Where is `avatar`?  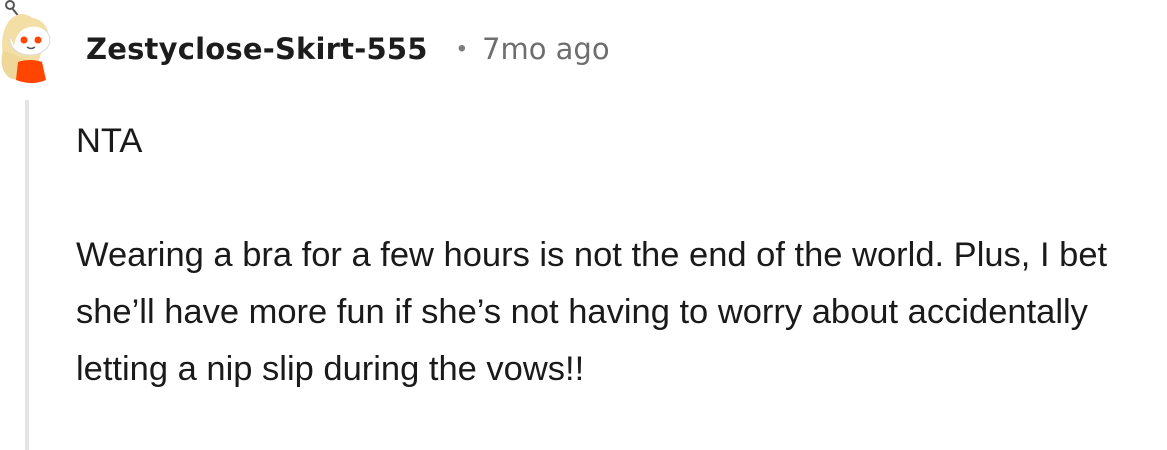
avatar is located at coordinates (30, 42).